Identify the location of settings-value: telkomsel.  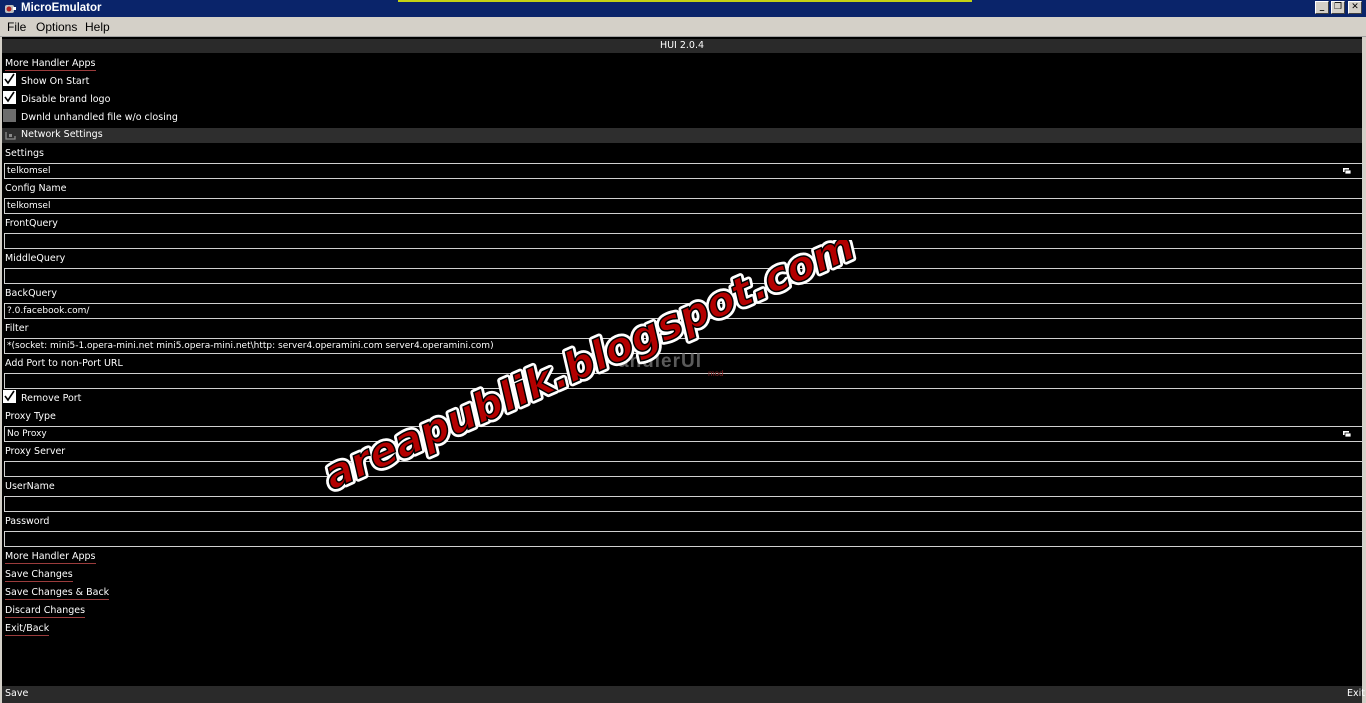
(29, 171).